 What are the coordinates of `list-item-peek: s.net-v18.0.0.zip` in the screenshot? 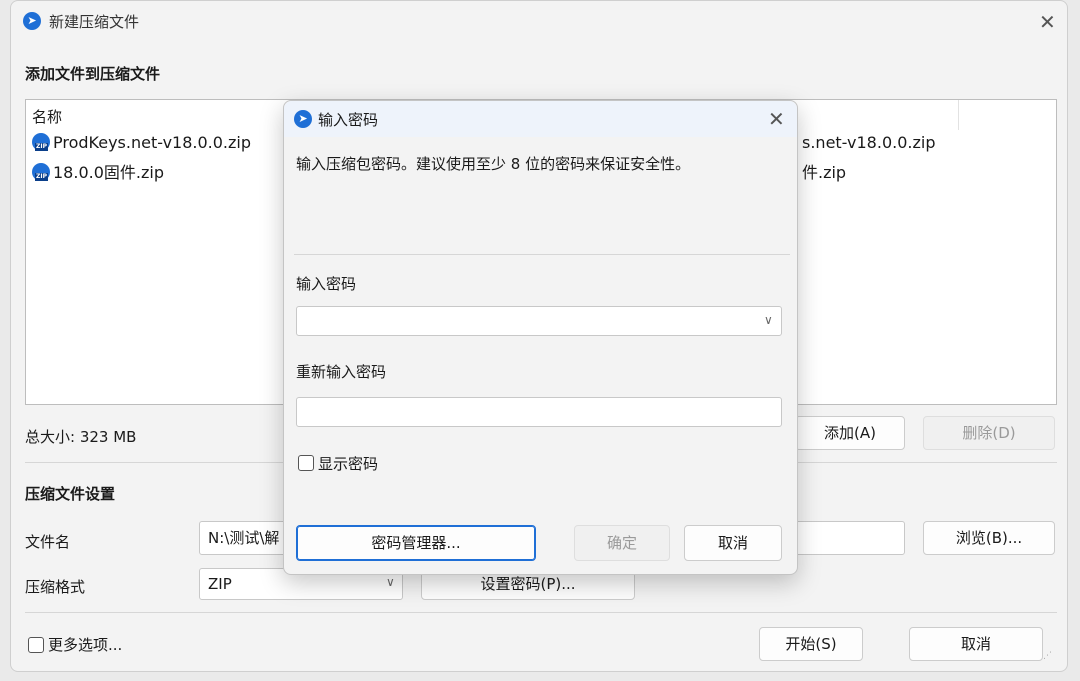 It's located at (869, 142).